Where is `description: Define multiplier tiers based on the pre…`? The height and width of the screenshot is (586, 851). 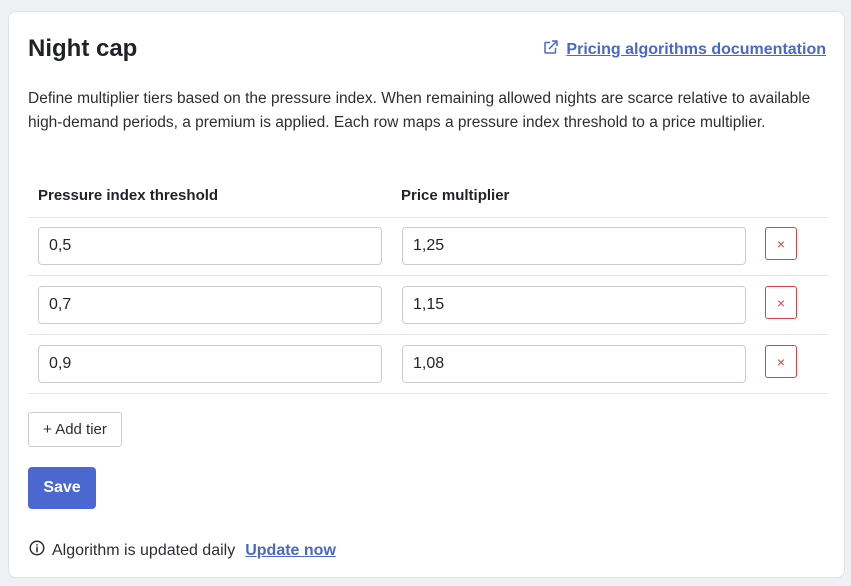 description: Define multiplier tiers based on the pre… is located at coordinates (419, 110).